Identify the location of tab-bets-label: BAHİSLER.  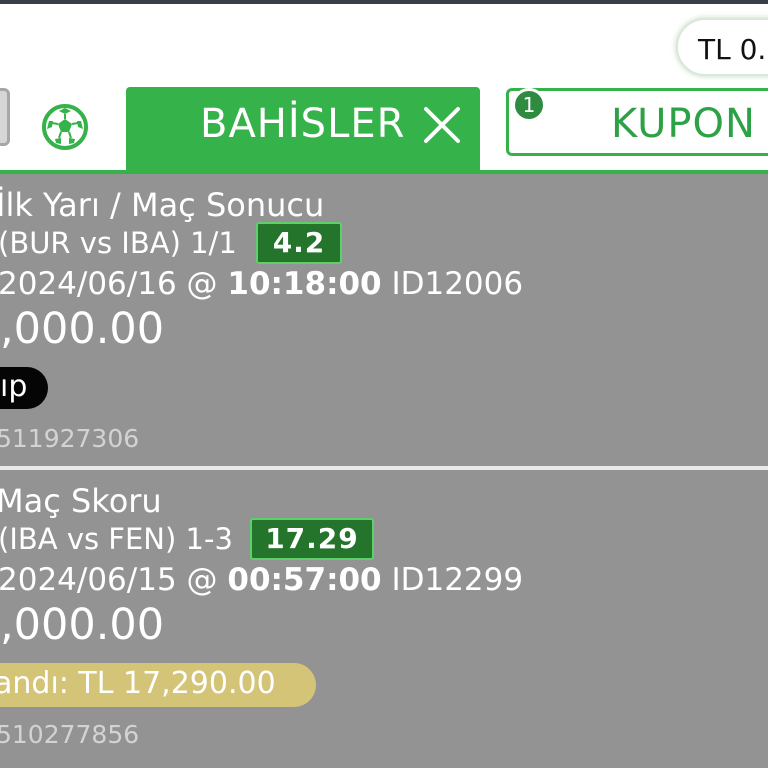
(303, 124).